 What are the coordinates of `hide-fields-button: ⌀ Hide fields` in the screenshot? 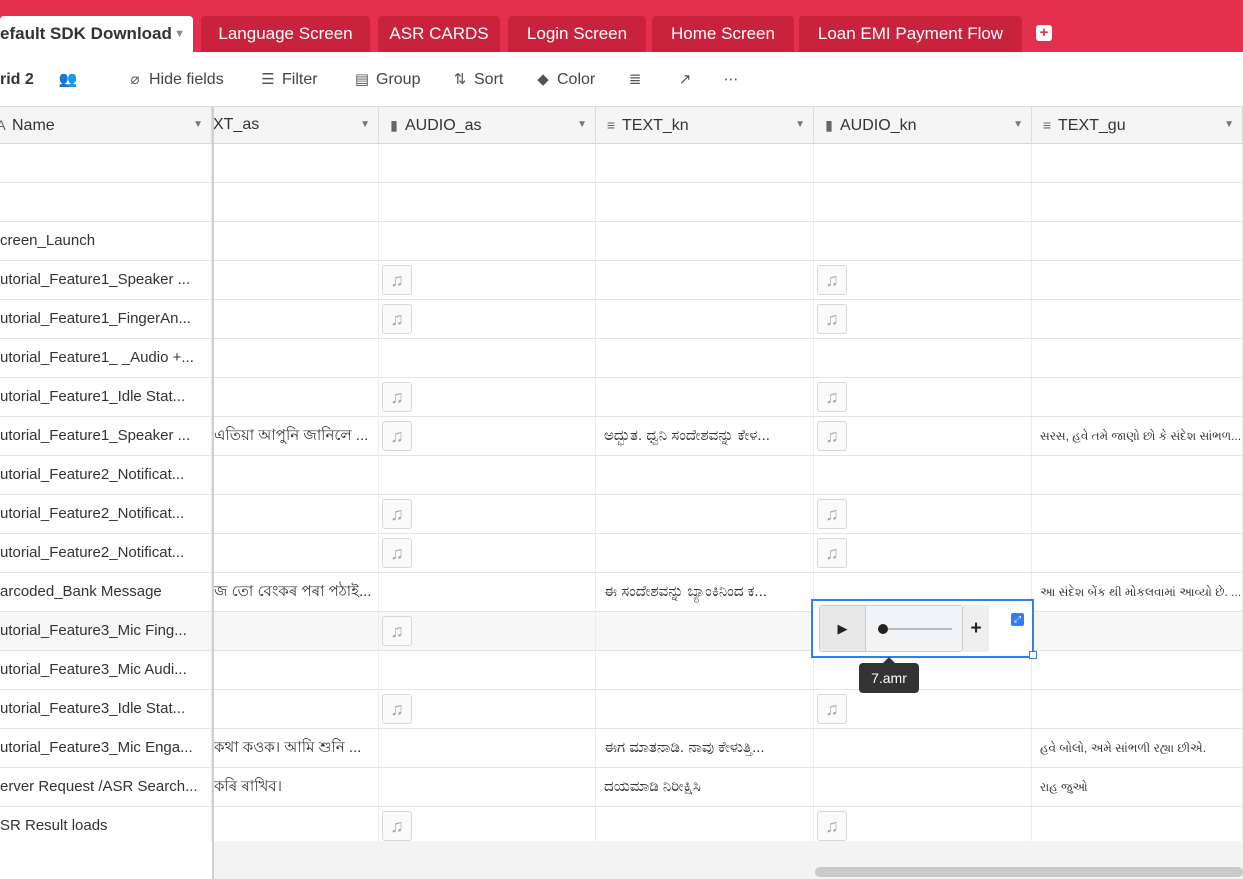 It's located at (174, 80).